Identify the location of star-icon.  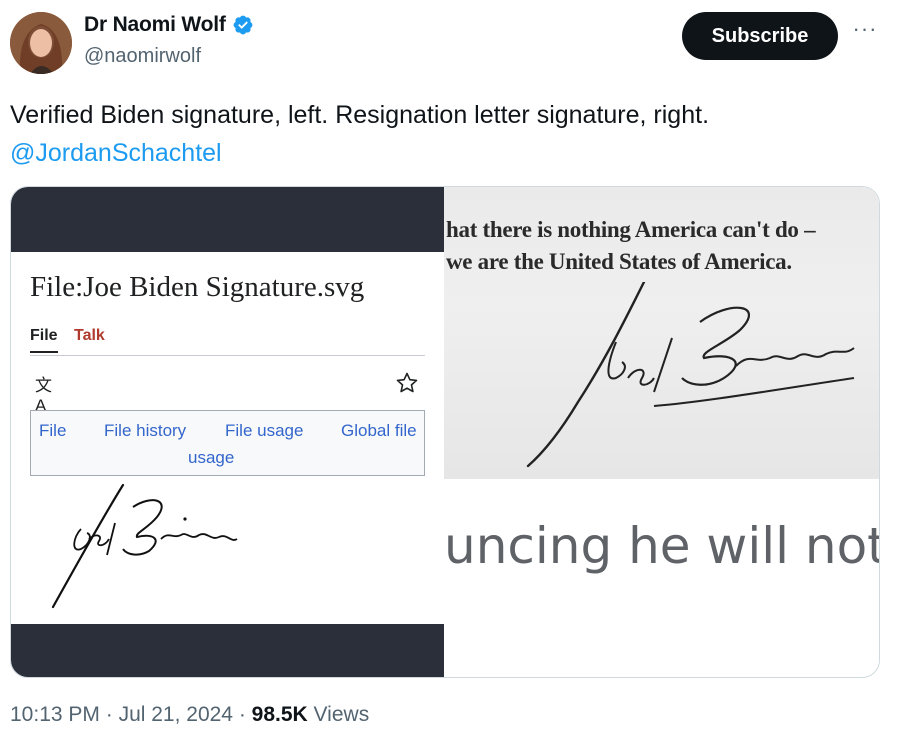
(407, 382).